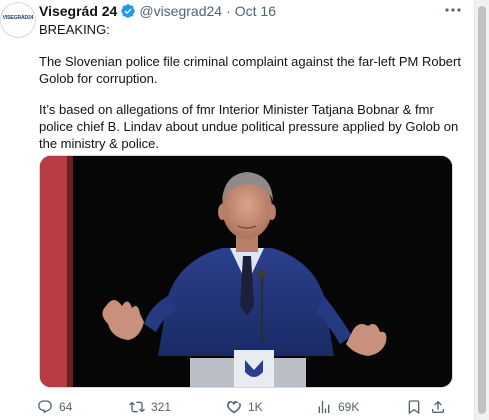  What do you see at coordinates (324, 407) in the screenshot?
I see `views-icon` at bounding box center [324, 407].